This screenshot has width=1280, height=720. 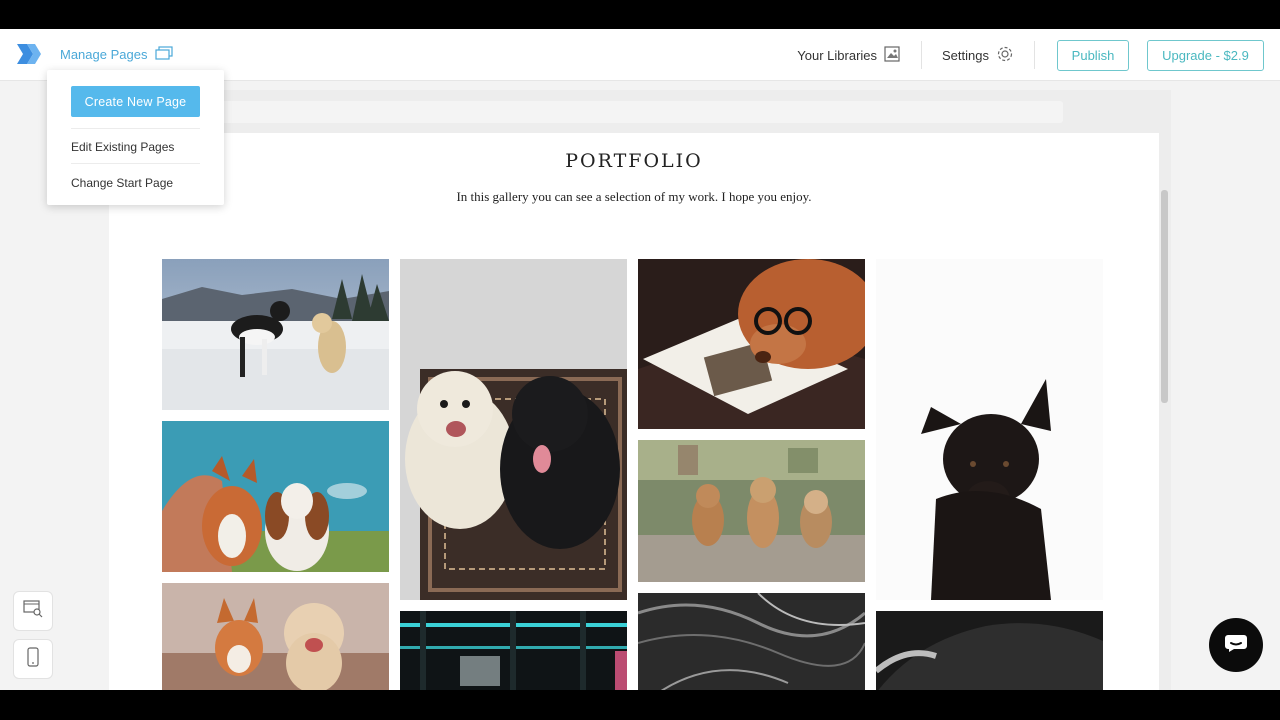 I want to click on toolbar-divider, so click(x=1034, y=55).